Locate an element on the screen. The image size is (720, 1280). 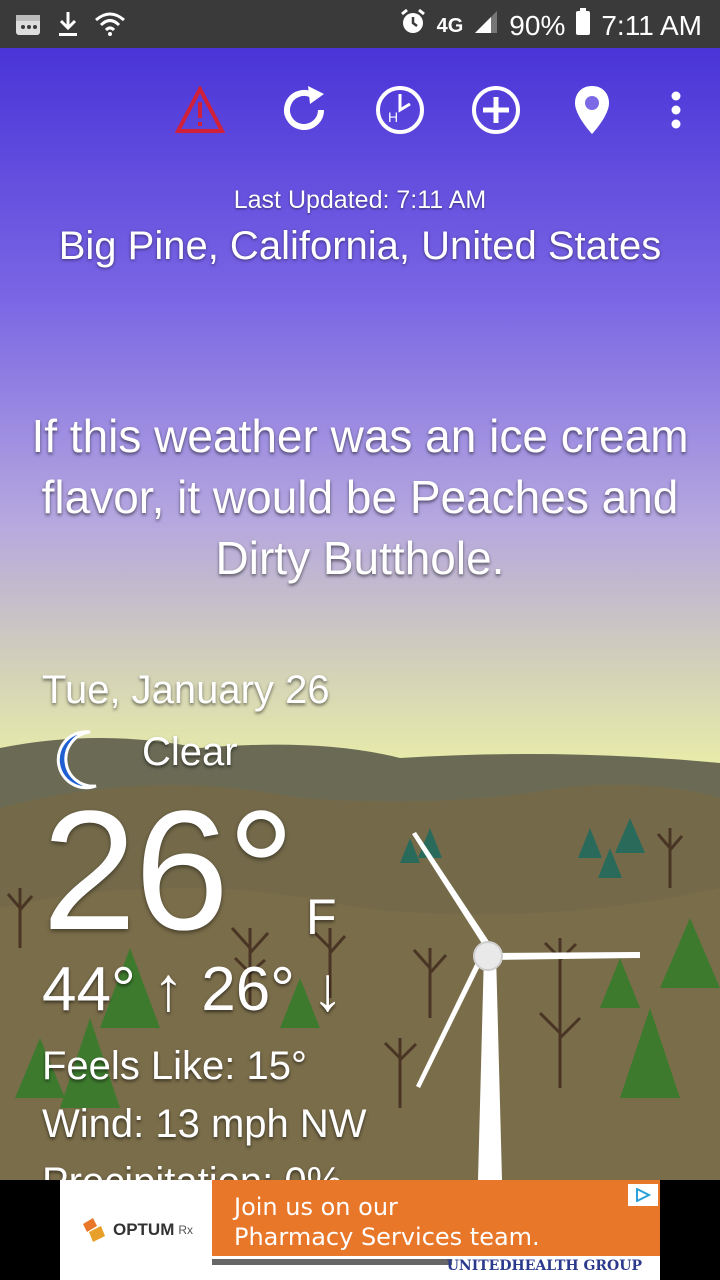
ad-logo: OPTUM Rx is located at coordinates (136, 1230).